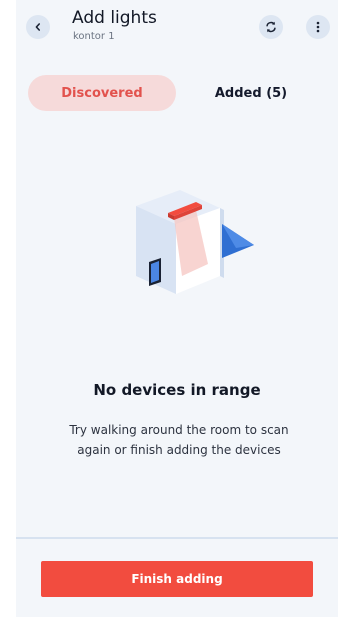 This screenshot has width=338, height=617. I want to click on finish-adding-button: Finish adding, so click(177, 579).